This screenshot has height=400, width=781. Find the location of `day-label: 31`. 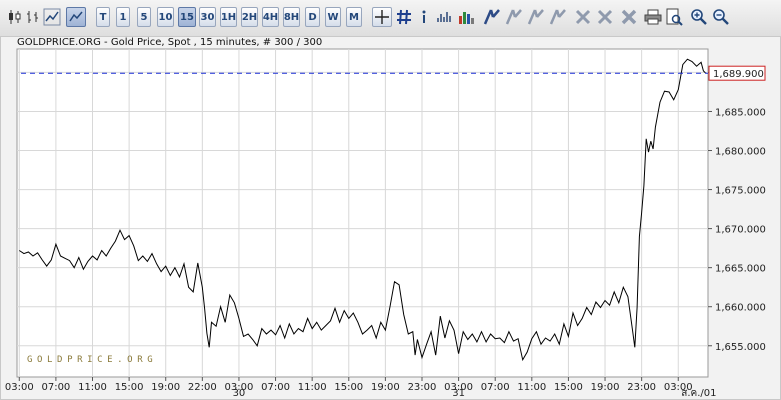

day-label: 31 is located at coordinates (458, 393).